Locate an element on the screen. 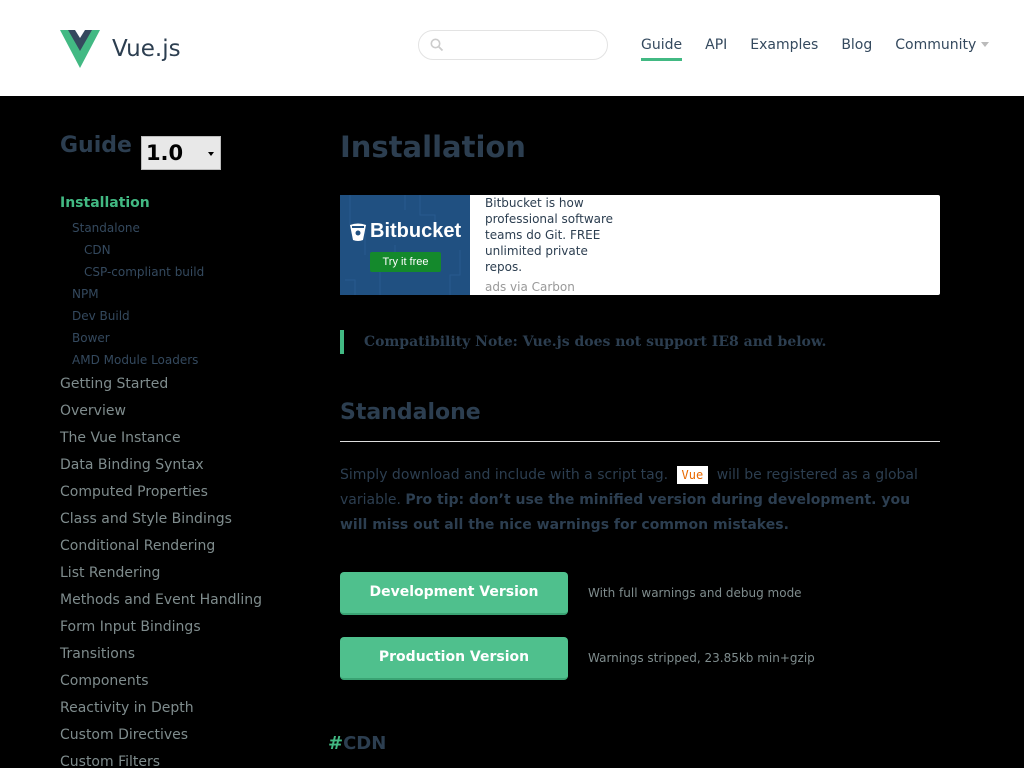  ad-try-button: Try it free is located at coordinates (405, 262).